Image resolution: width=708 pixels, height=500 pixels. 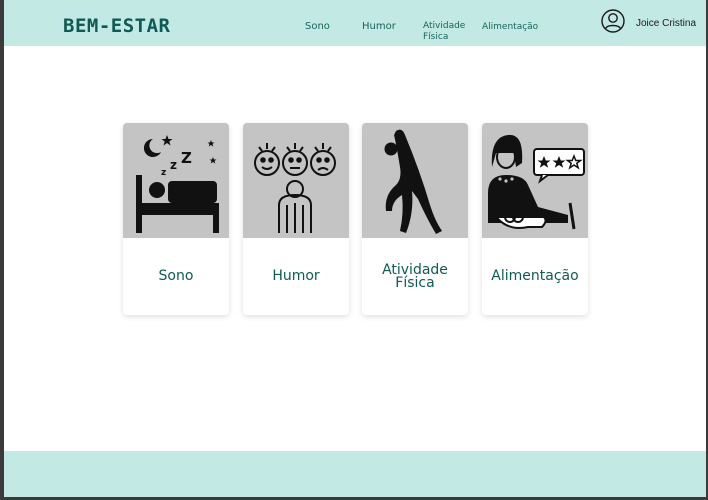 I want to click on nav-alimentacao: Alimentação, so click(x=510, y=27).